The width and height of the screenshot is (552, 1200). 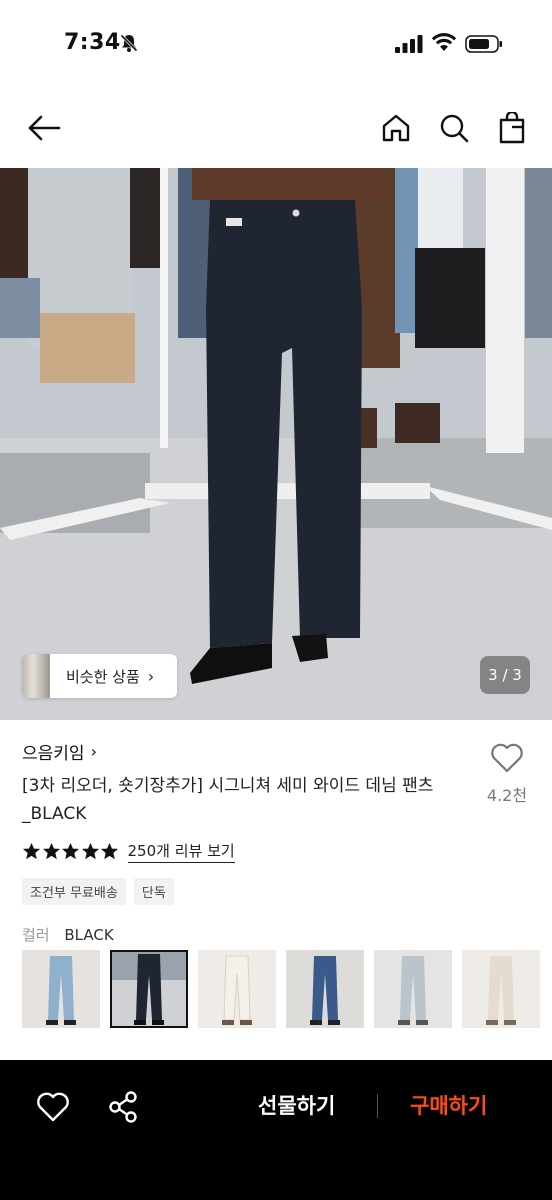 I want to click on brand-link: 으음키임 ›, so click(x=59, y=751).